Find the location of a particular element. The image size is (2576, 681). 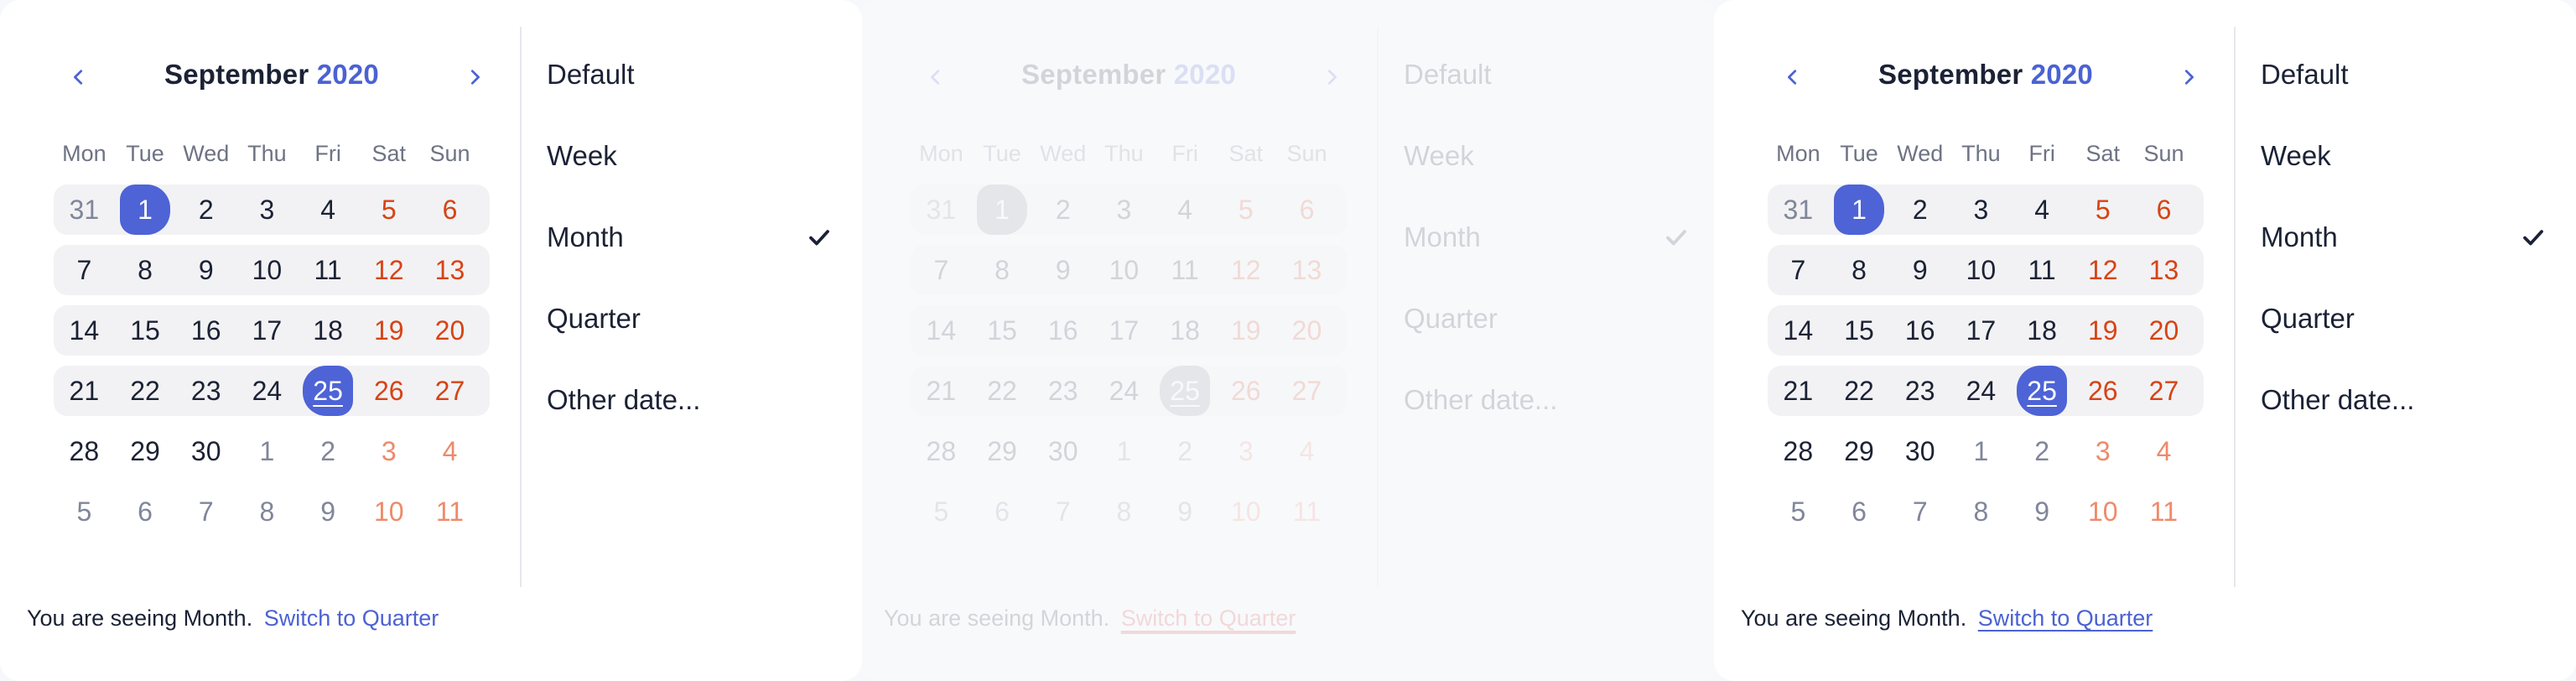

day-cell: 15 is located at coordinates (1002, 330).